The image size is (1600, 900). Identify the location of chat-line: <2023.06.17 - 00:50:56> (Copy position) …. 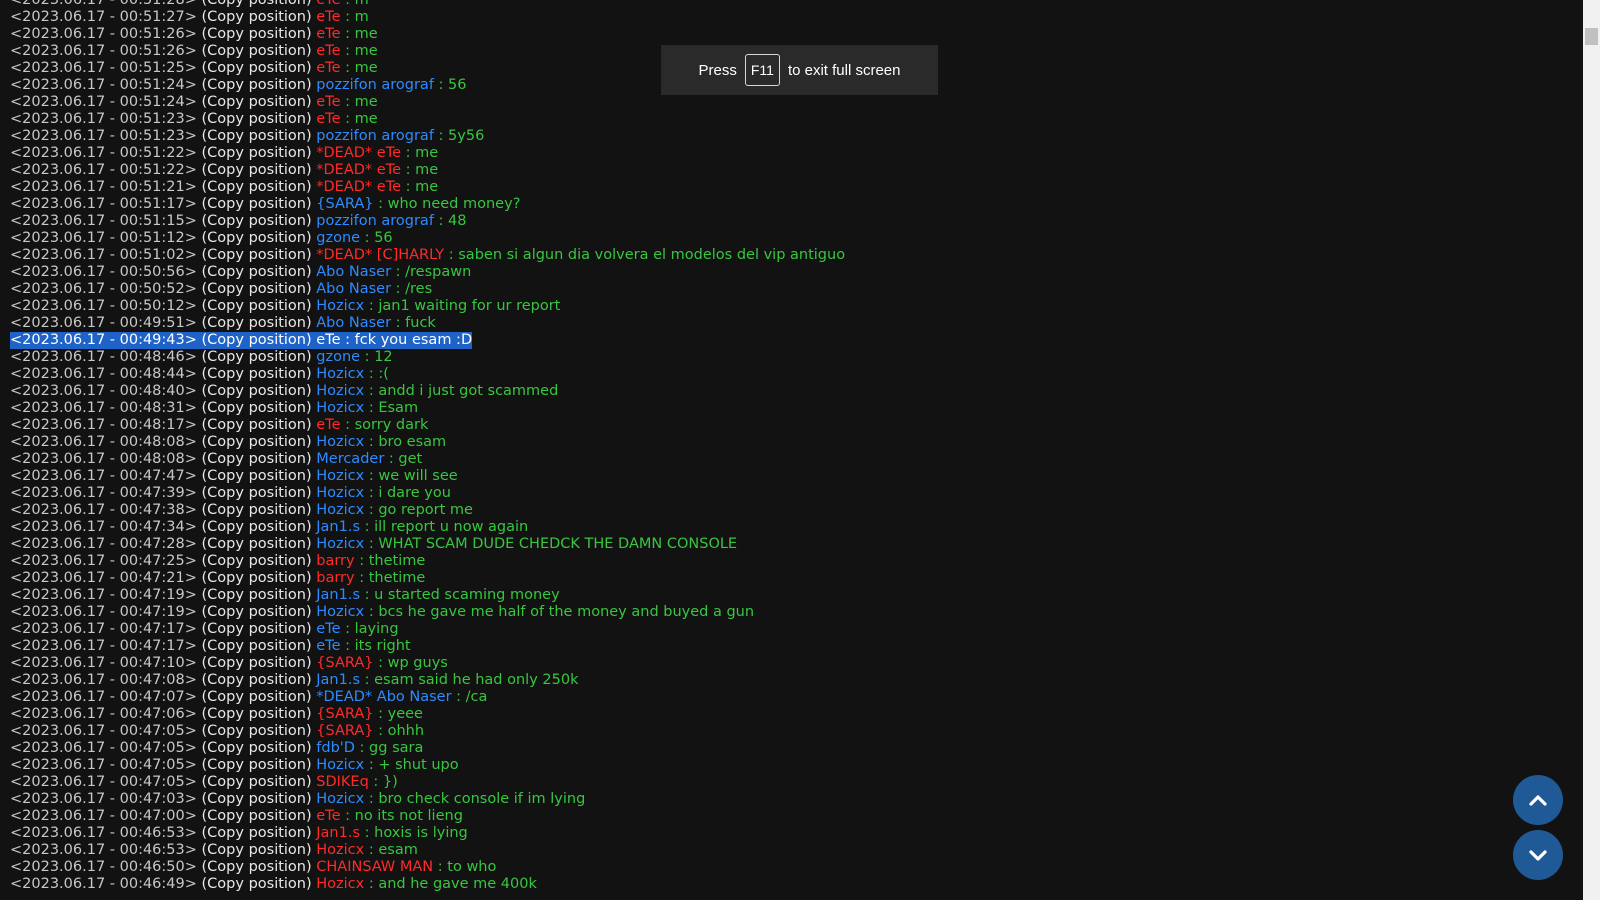
(780, 272).